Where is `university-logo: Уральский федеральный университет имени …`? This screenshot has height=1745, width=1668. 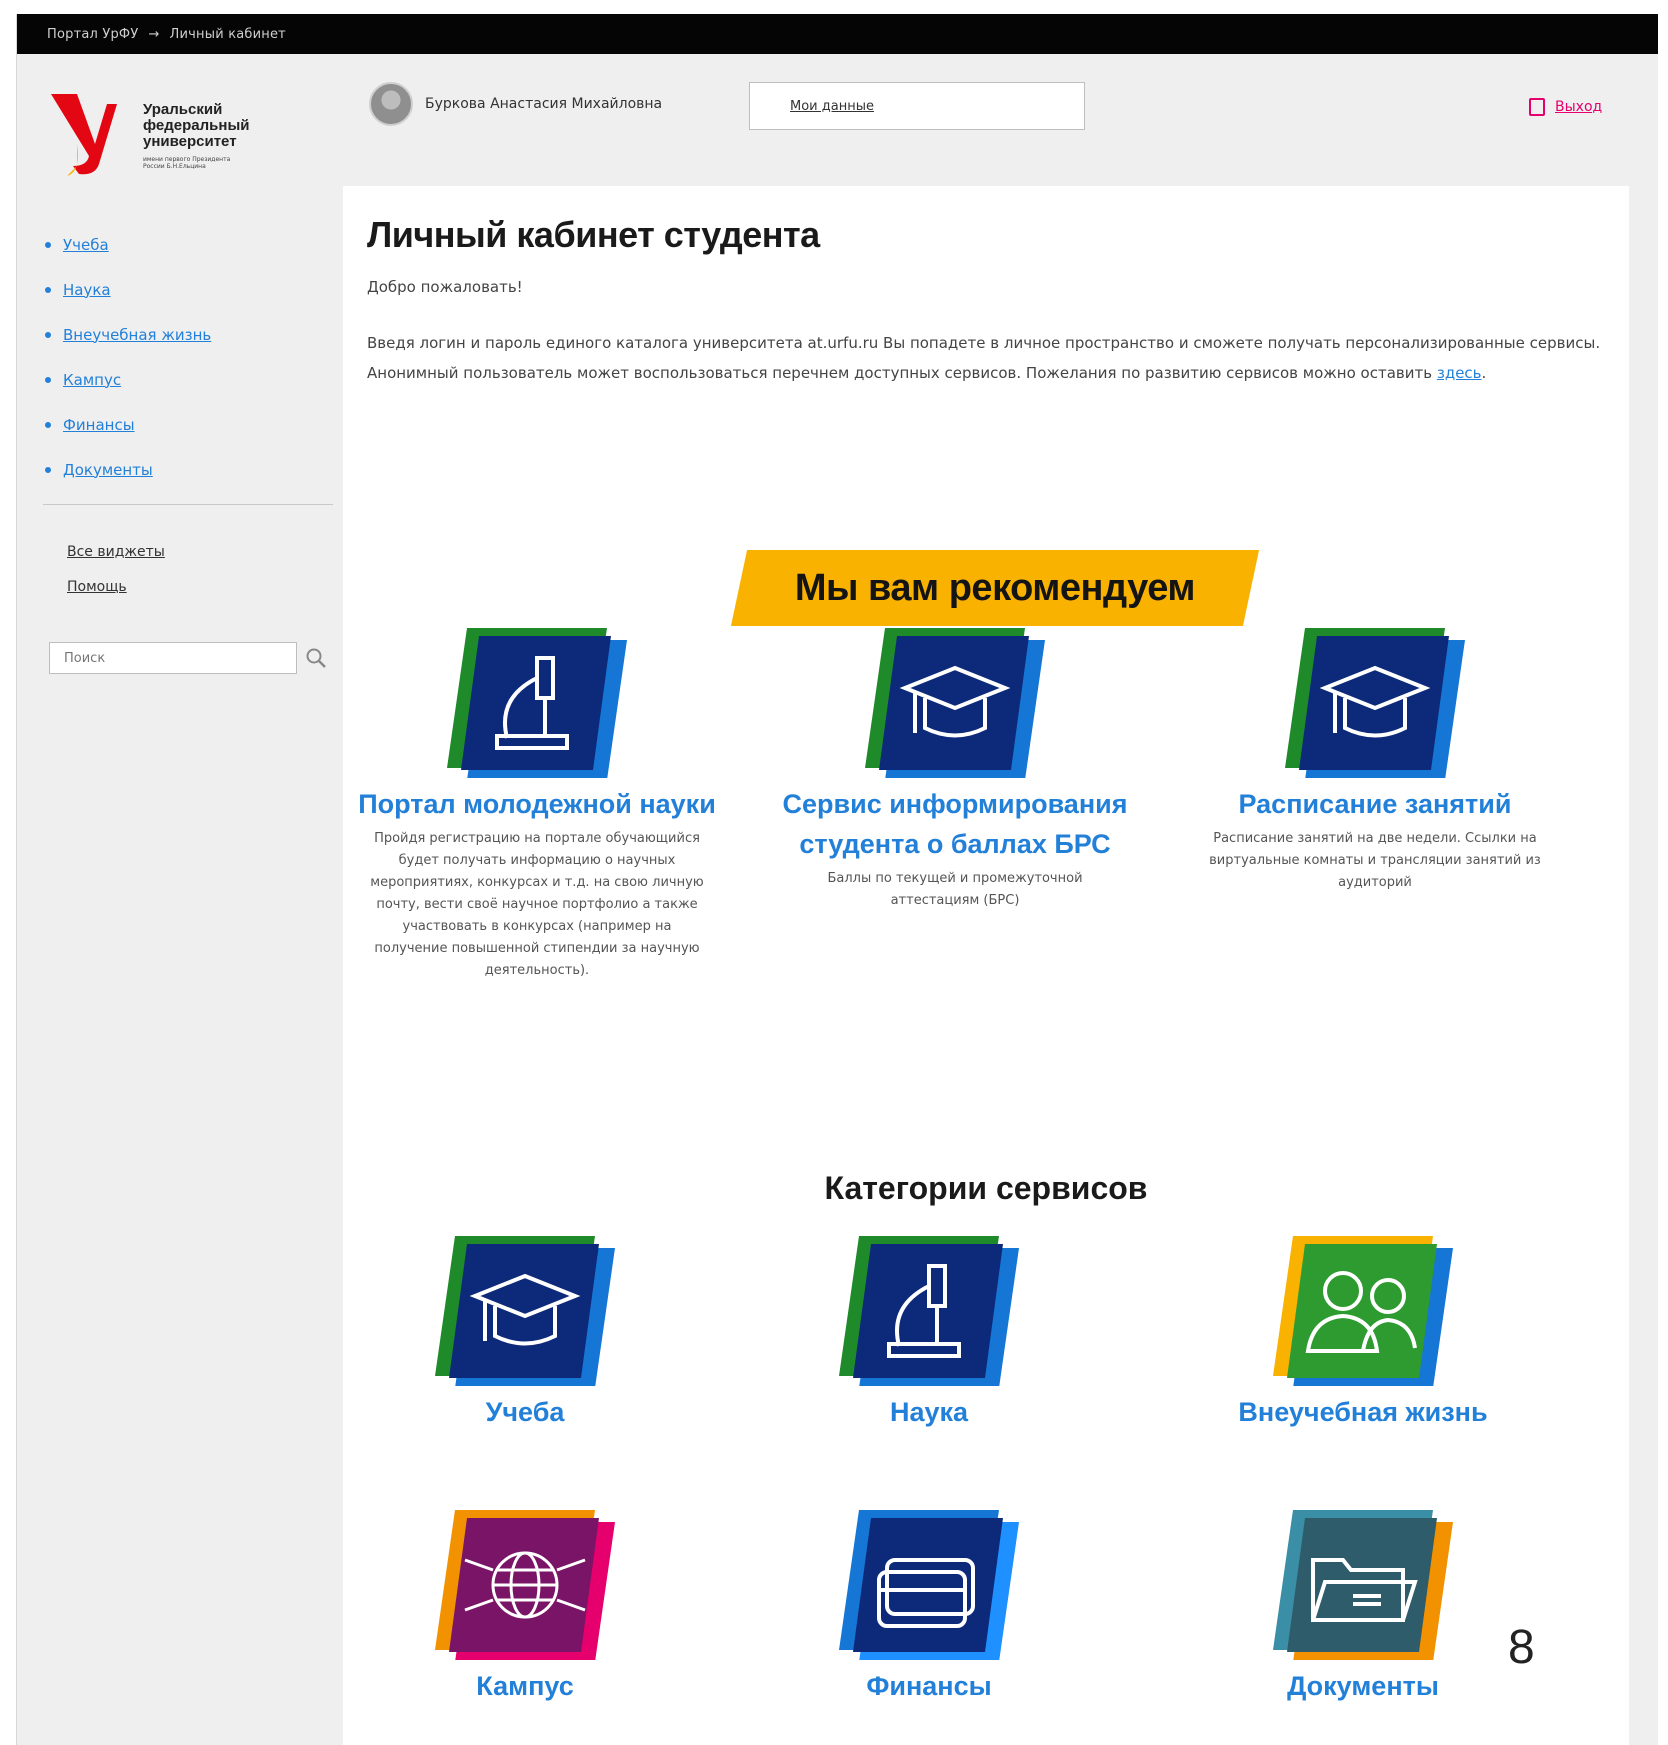 university-logo: Уральский федеральный университет имени … is located at coordinates (148, 131).